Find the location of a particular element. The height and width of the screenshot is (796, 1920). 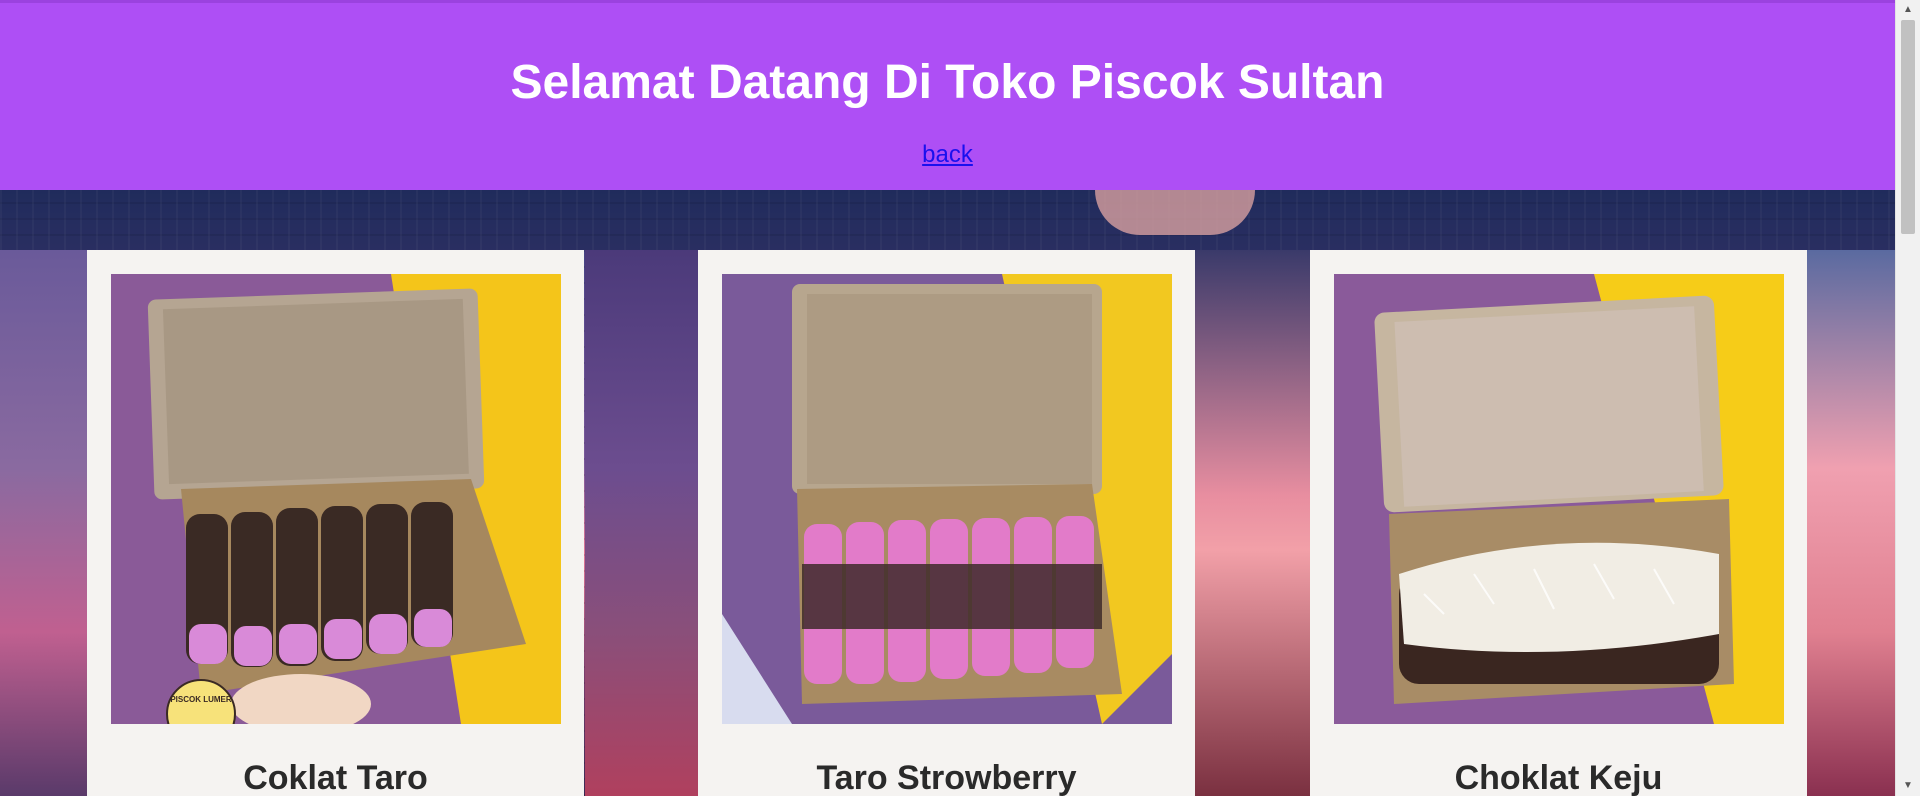

product-name: Coklat Taro is located at coordinates (335, 777).